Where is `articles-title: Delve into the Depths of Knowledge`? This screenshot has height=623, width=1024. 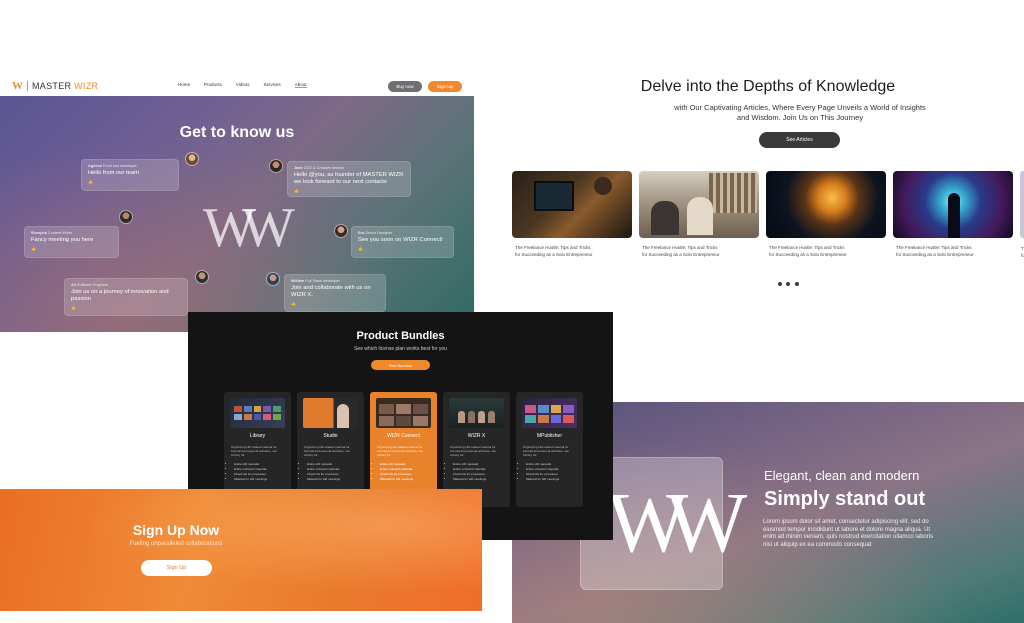 articles-title: Delve into the Depths of Knowledge is located at coordinates (768, 86).